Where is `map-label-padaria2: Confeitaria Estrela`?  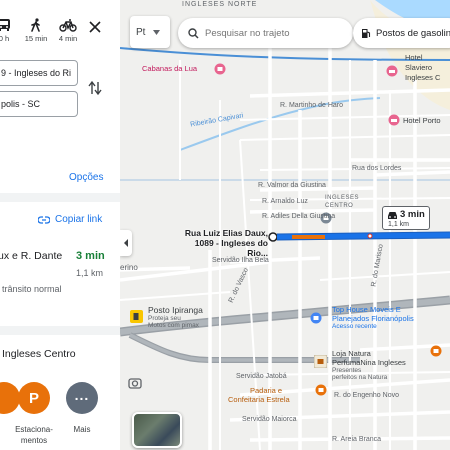
map-label-padaria2: Confeitaria Estrela is located at coordinates (259, 399).